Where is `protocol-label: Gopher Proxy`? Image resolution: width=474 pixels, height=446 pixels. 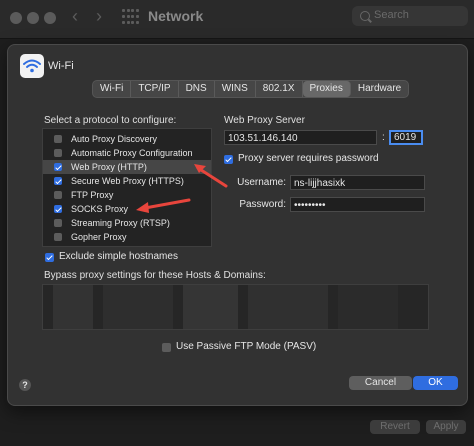
protocol-label: Gopher Proxy is located at coordinates (99, 237).